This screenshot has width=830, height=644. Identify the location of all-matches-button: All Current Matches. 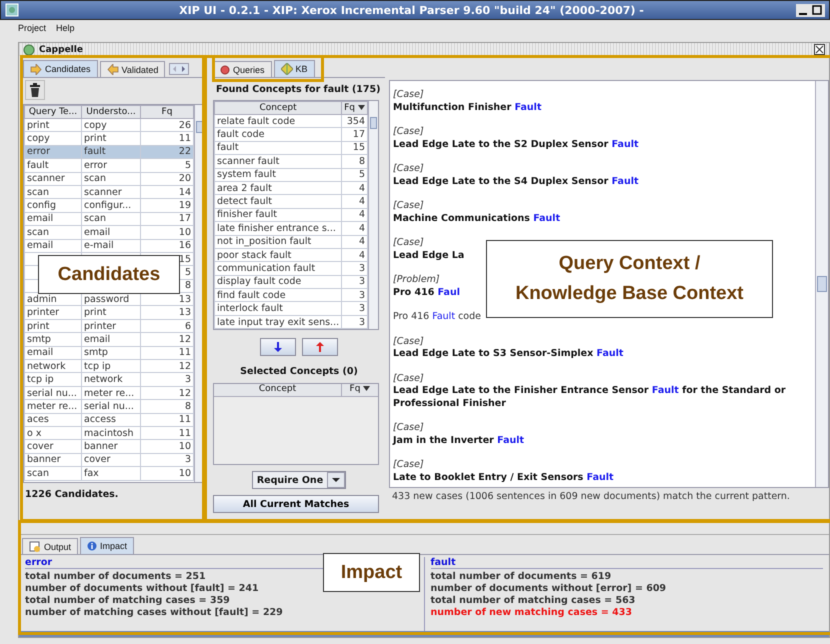
(296, 504).